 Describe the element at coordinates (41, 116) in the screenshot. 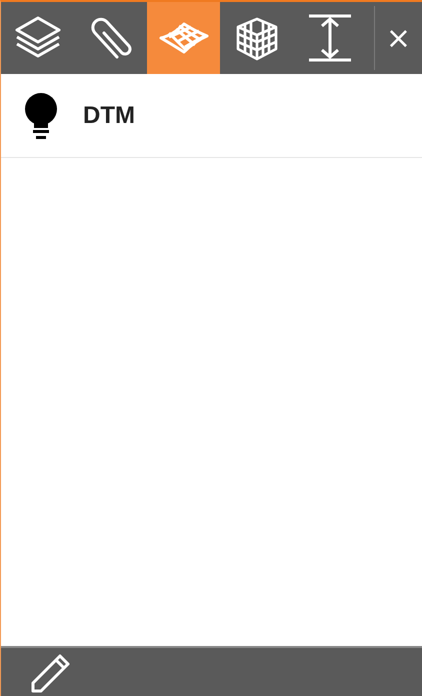

I see `light-bulb-icon` at that location.